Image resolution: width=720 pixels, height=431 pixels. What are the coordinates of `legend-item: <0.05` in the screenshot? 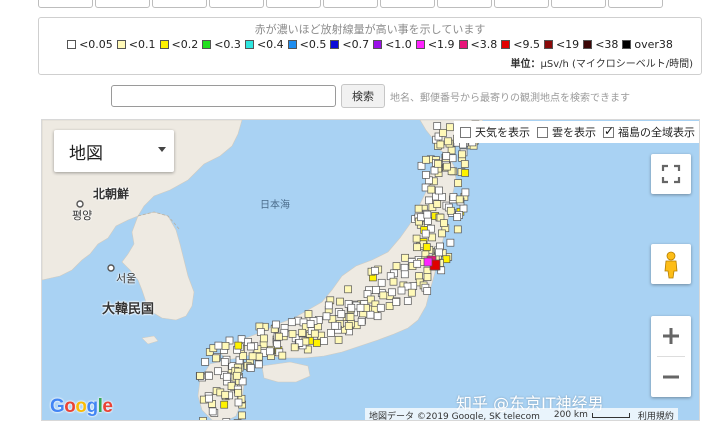 It's located at (90, 44).